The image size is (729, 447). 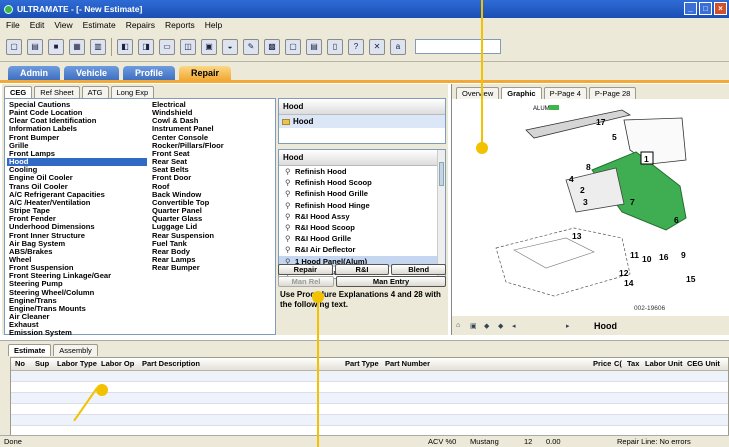 I want to click on book-icon: ◧, so click(x=125, y=46).